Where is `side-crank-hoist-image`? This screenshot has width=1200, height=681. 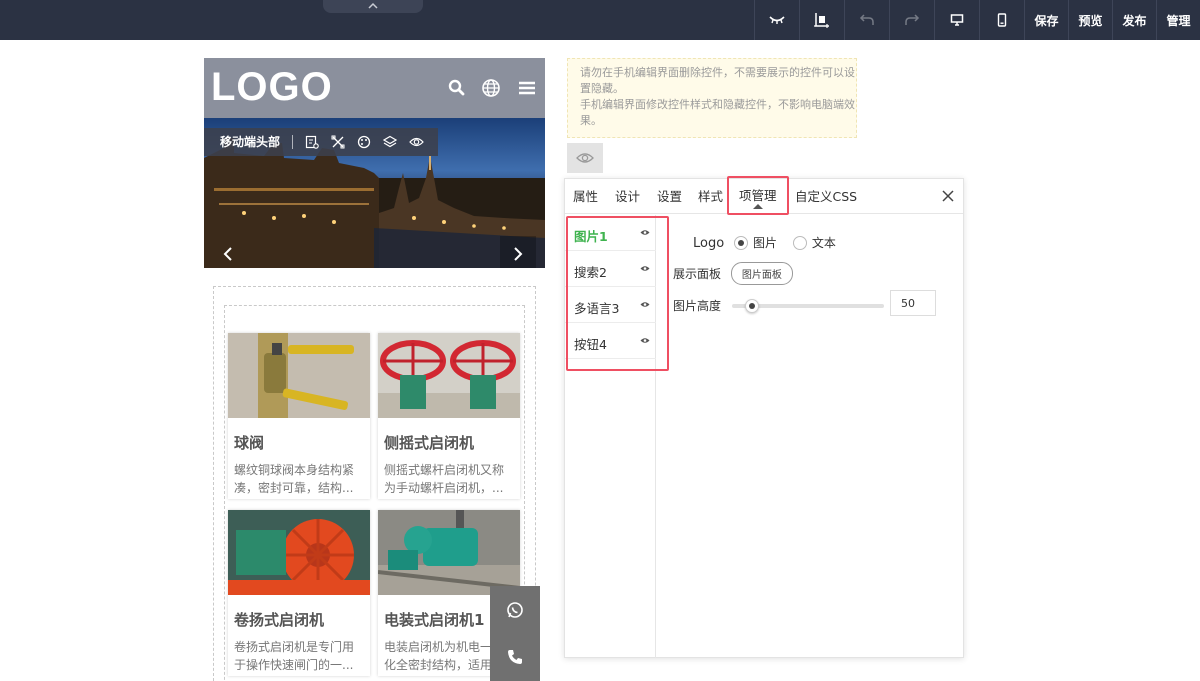
side-crank-hoist-image is located at coordinates (449, 375).